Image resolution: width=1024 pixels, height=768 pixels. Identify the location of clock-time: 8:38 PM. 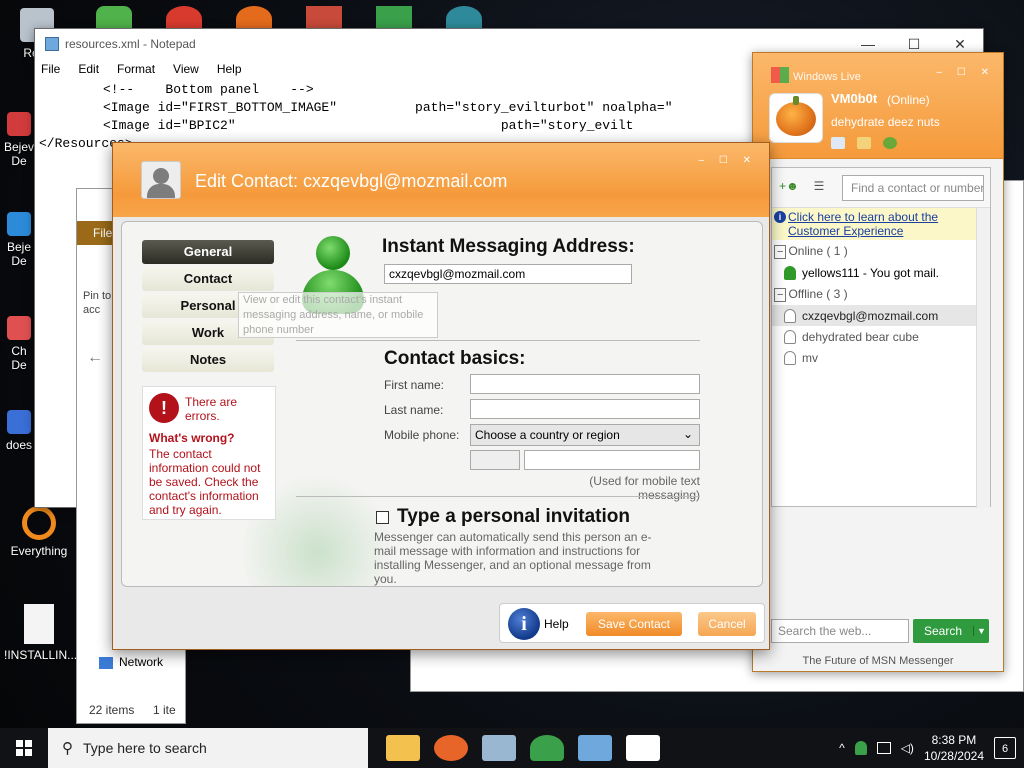
(954, 740).